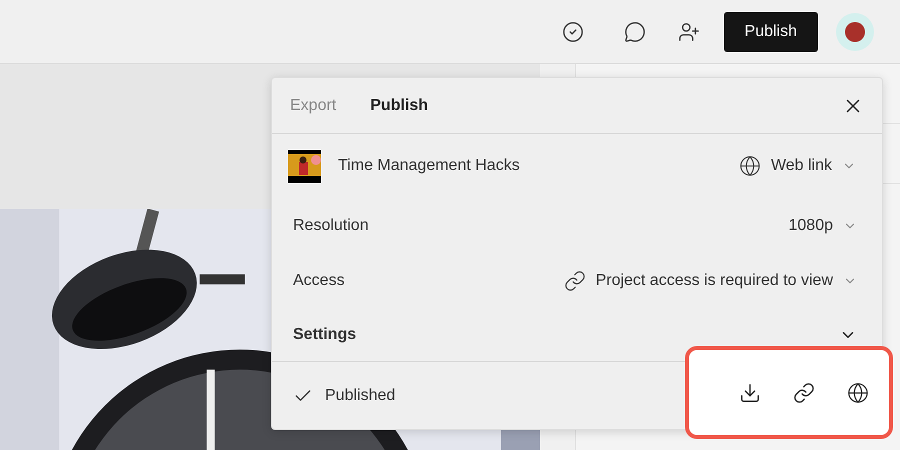  Describe the element at coordinates (802, 166) in the screenshot. I see `destination-dropdown: Web link` at that location.